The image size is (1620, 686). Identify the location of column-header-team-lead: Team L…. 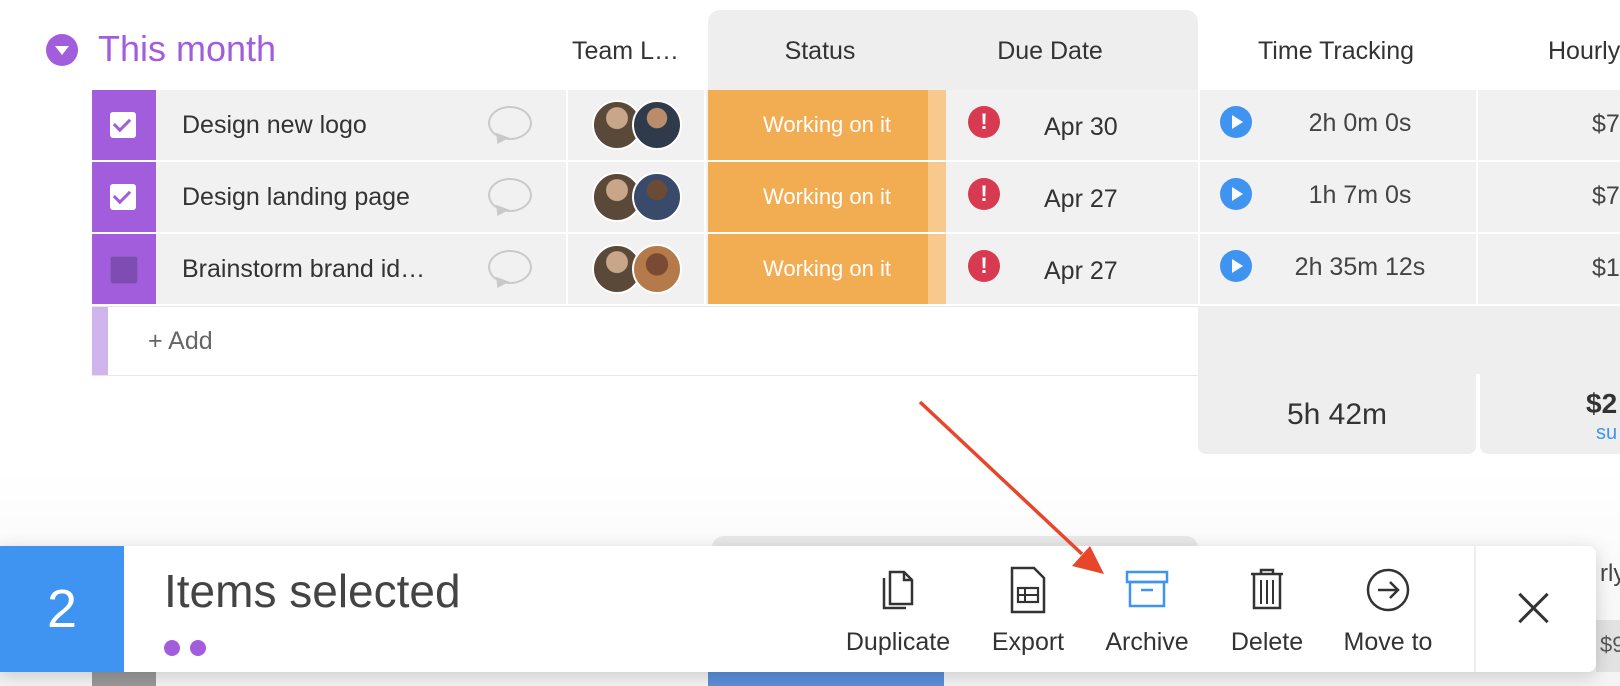
(625, 51).